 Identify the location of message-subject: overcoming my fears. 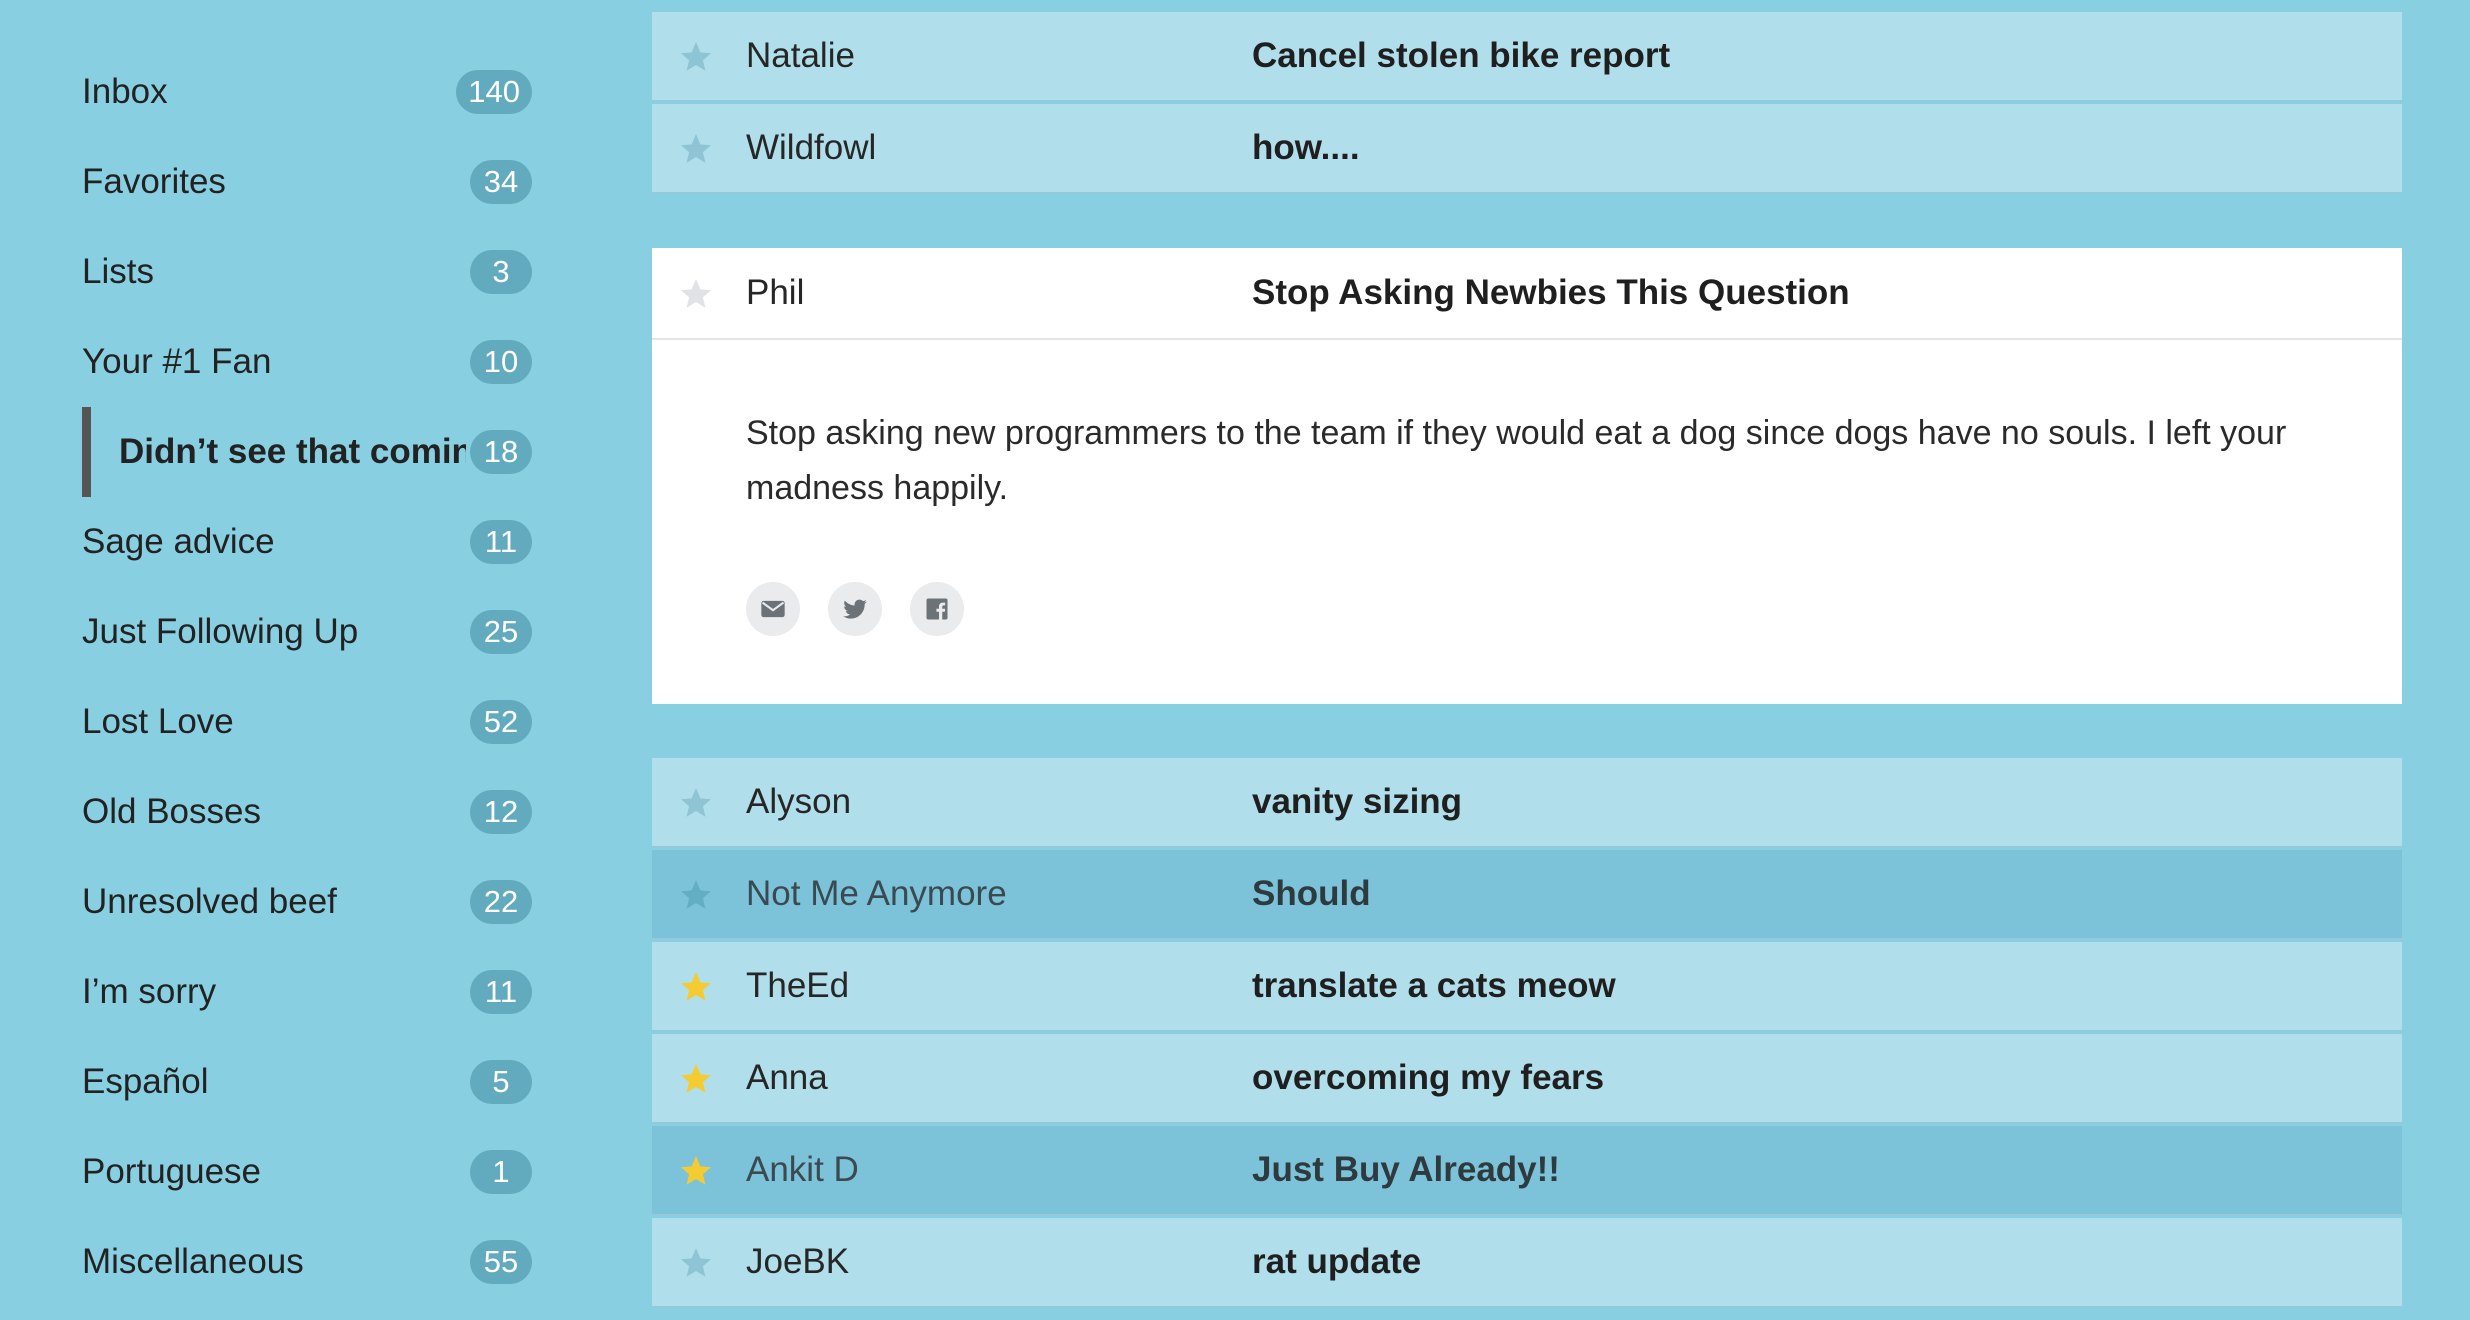
(1428, 1077).